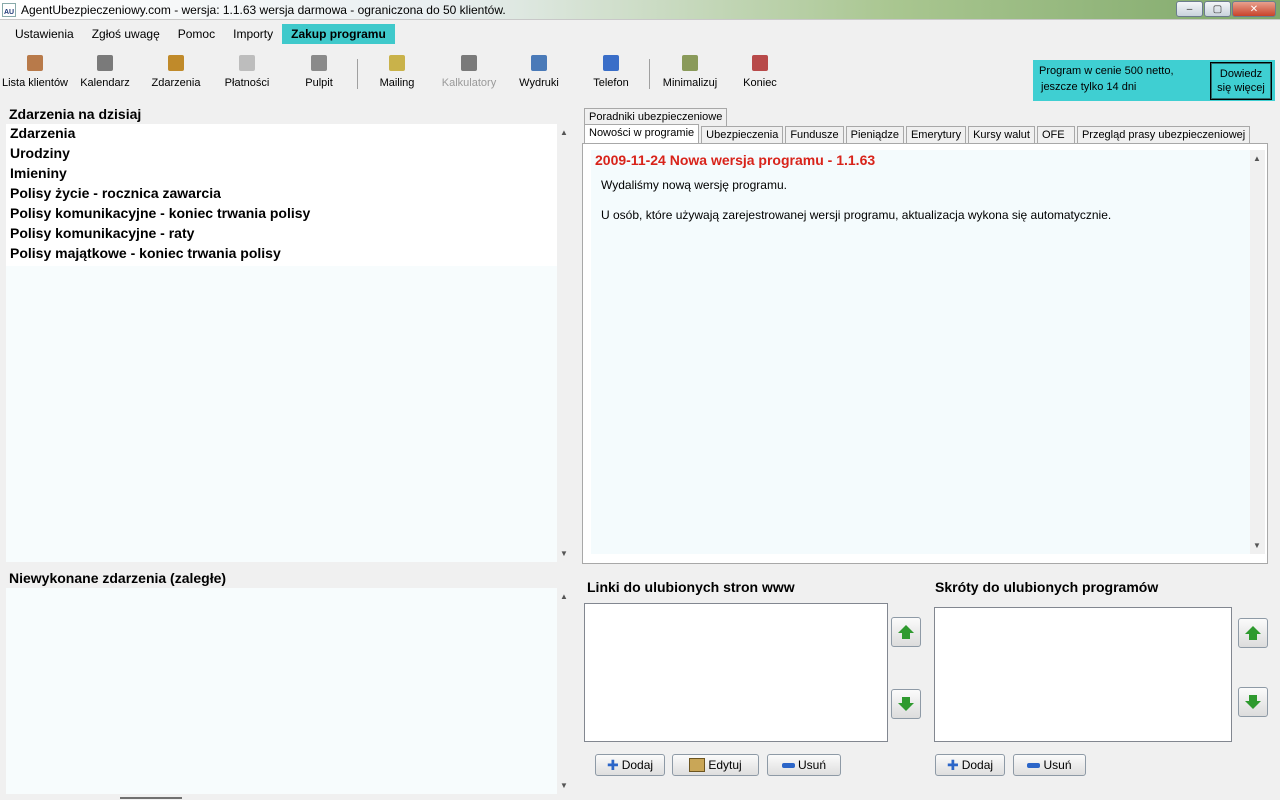 The image size is (1280, 800). Describe the element at coordinates (736, 672) in the screenshot. I see `links-list` at that location.